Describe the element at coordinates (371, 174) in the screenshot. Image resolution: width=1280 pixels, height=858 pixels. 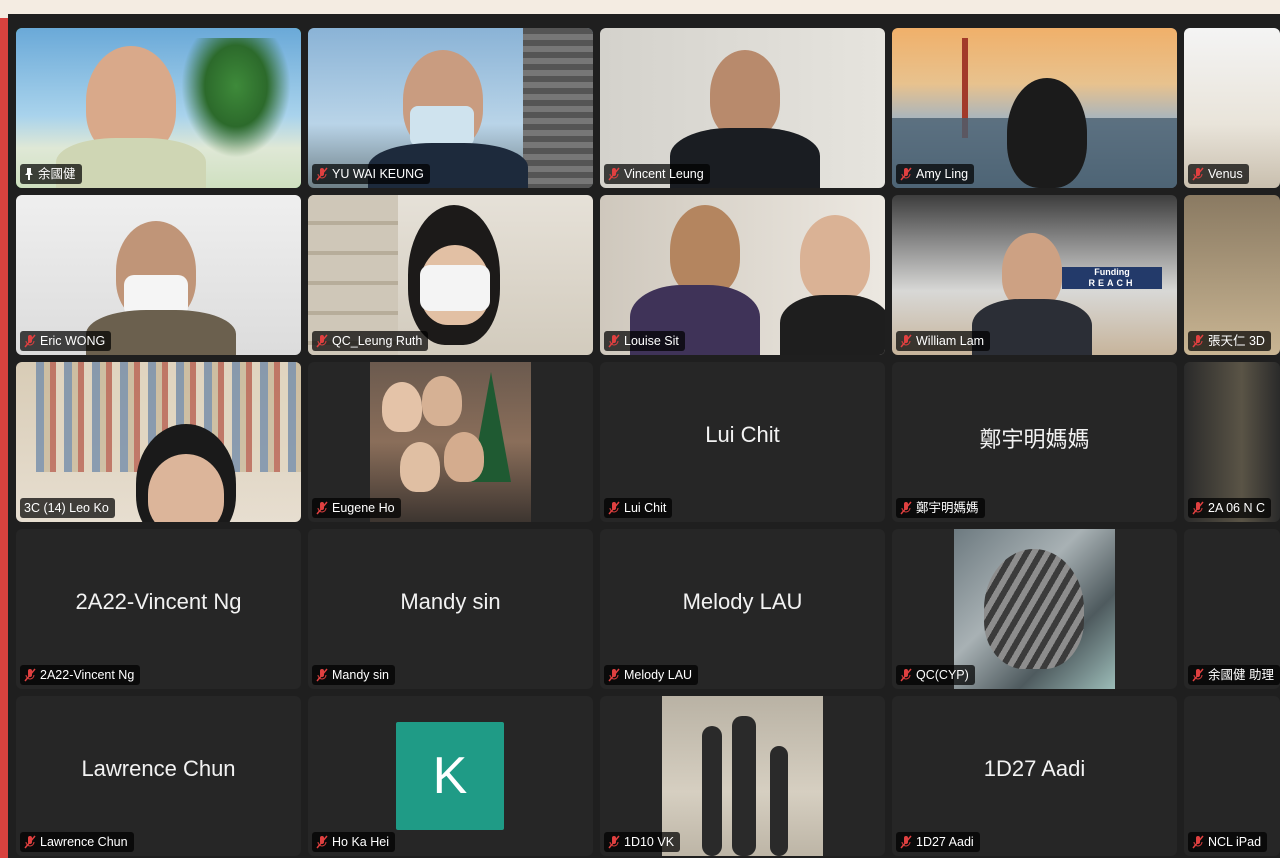
I see `participant-name-tag: YU WAI KEUNG` at that location.